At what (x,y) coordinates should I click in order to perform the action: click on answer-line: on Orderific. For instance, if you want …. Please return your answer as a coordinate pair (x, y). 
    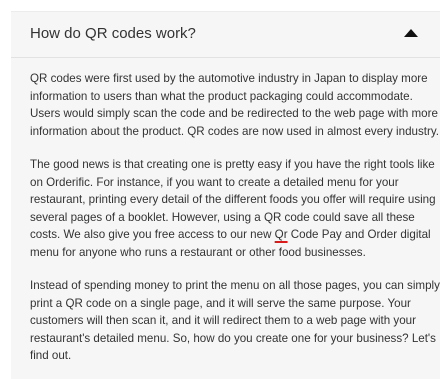
    Looking at the image, I should click on (214, 182).